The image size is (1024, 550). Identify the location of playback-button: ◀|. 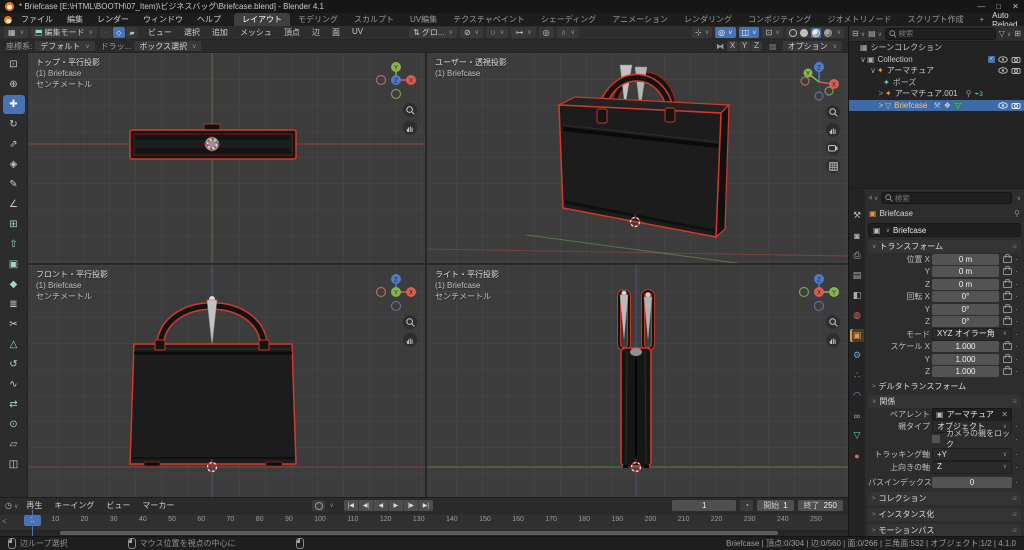
(366, 505).